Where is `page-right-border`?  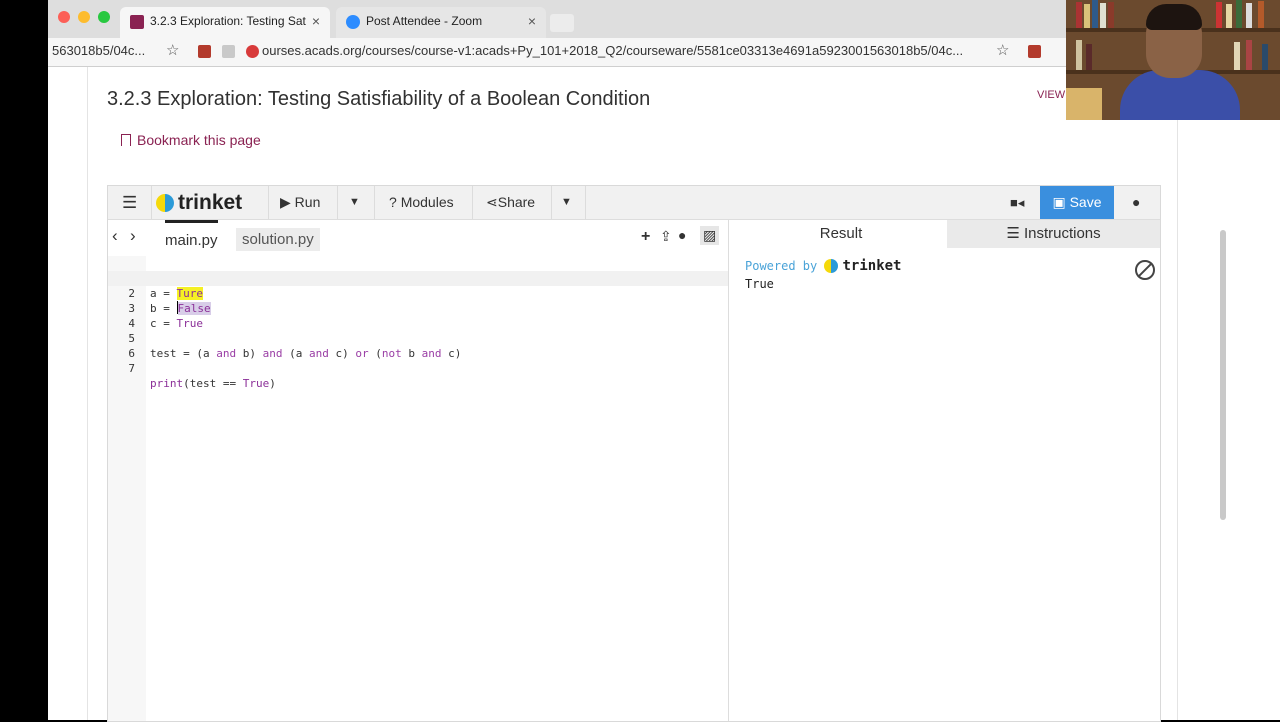
page-right-border is located at coordinates (1177, 393).